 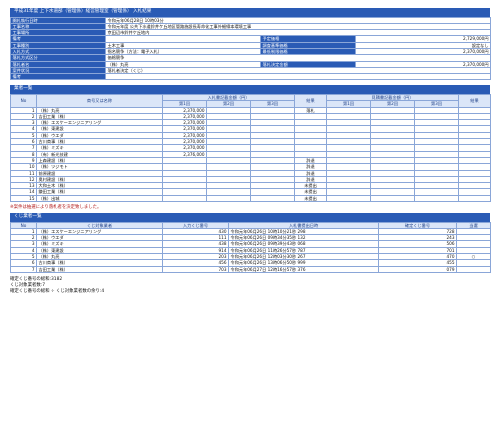 I want to click on kuji-bidder-name: 吉田工業（株）, so click(x=99, y=269).